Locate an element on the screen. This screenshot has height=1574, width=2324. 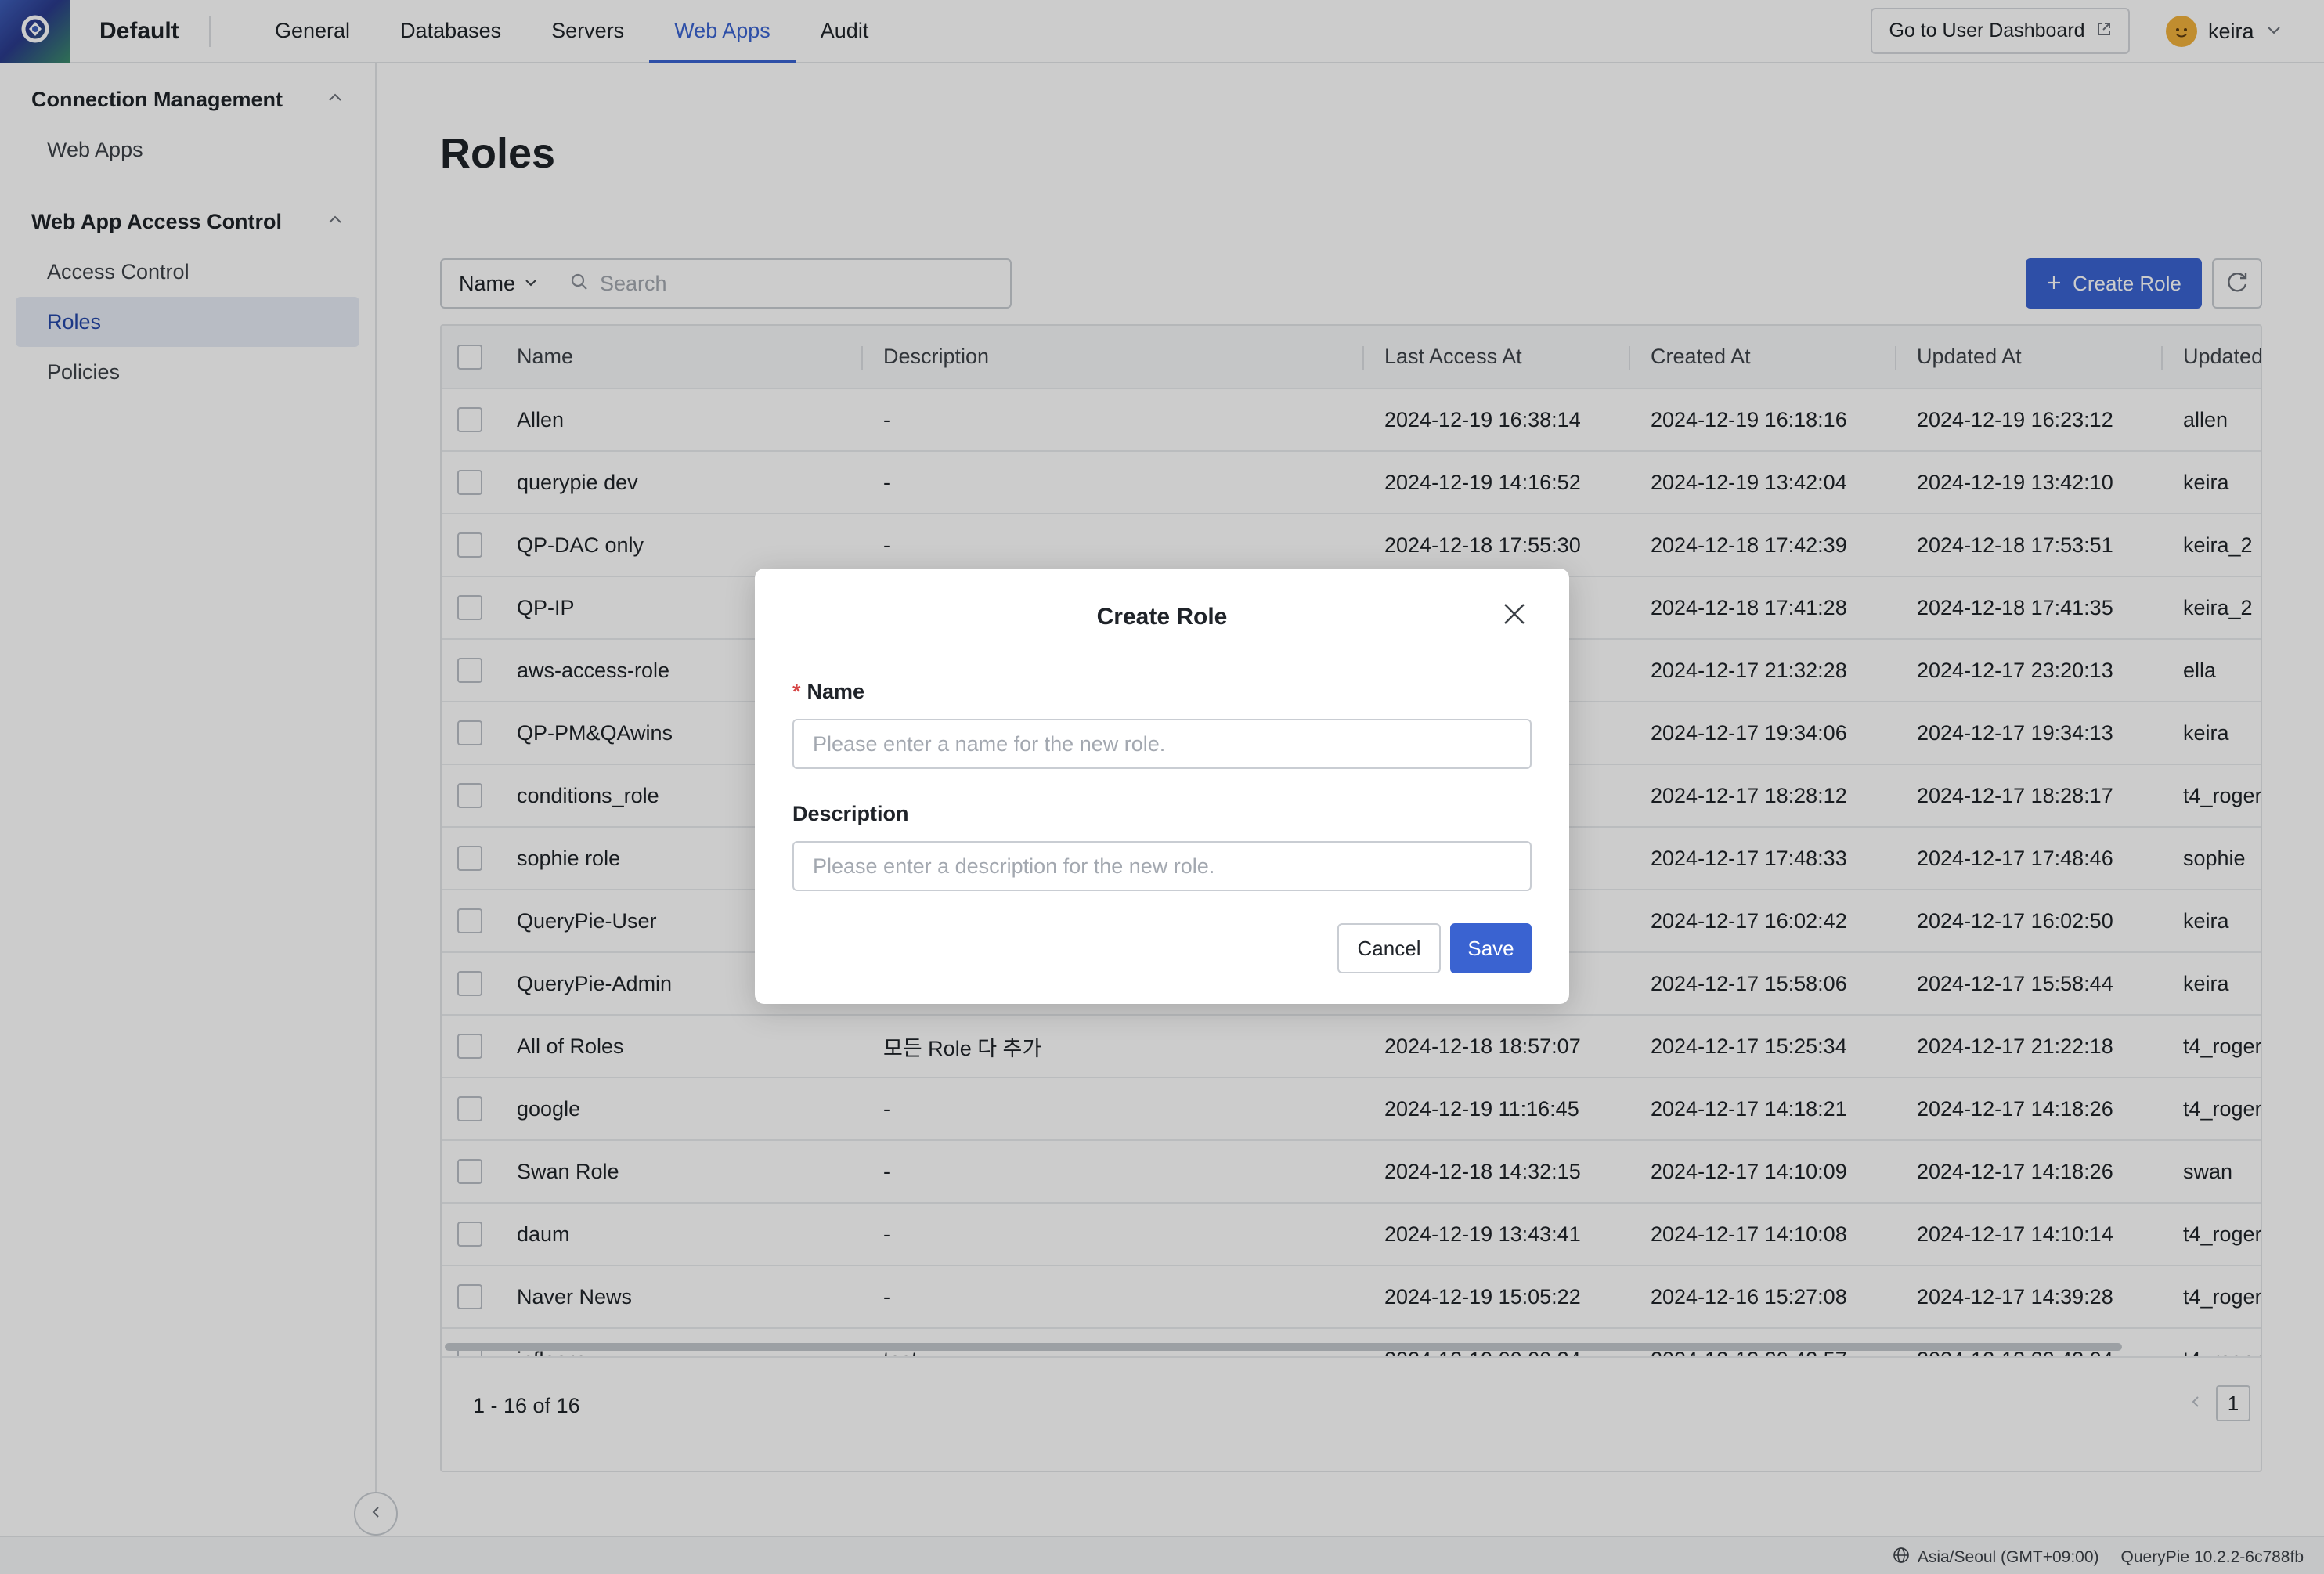
close-icon is located at coordinates (1514, 616).